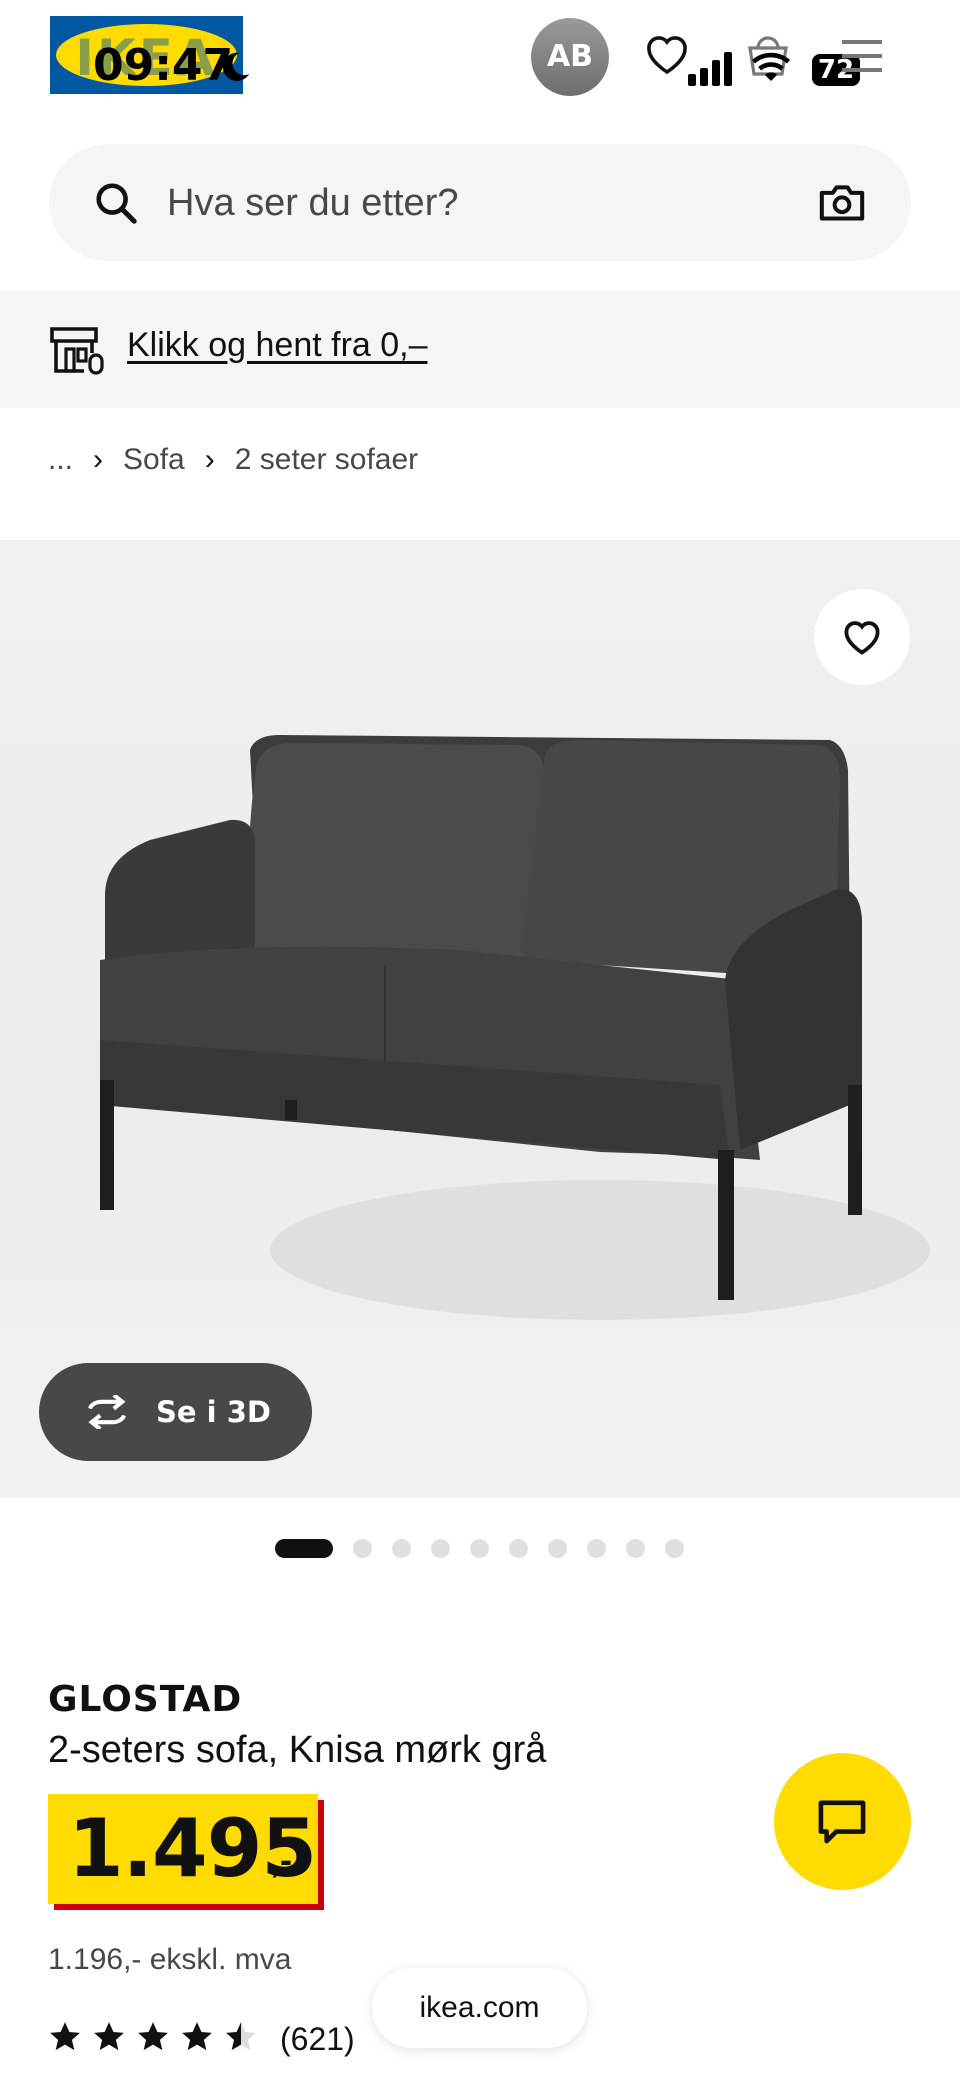 This screenshot has width=960, height=2081. Describe the element at coordinates (116, 203) in the screenshot. I see `search-icon` at that location.